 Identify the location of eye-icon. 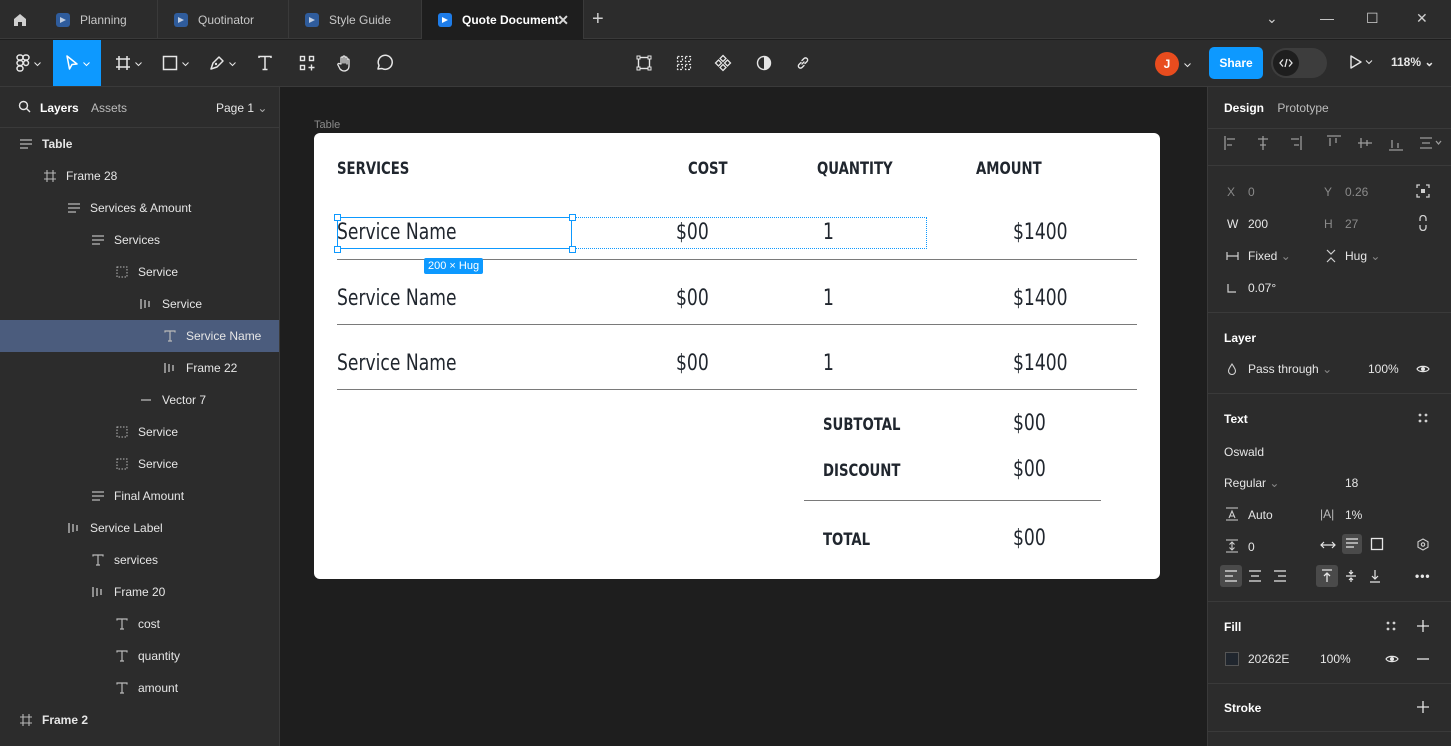
(1392, 659).